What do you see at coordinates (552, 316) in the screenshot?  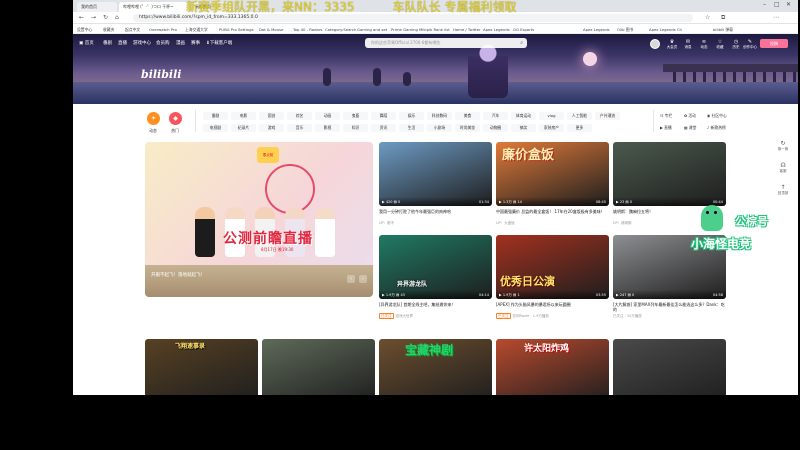 I see `video-uploader: 已关注 凯利Razer · 1.9万播放` at bounding box center [552, 316].